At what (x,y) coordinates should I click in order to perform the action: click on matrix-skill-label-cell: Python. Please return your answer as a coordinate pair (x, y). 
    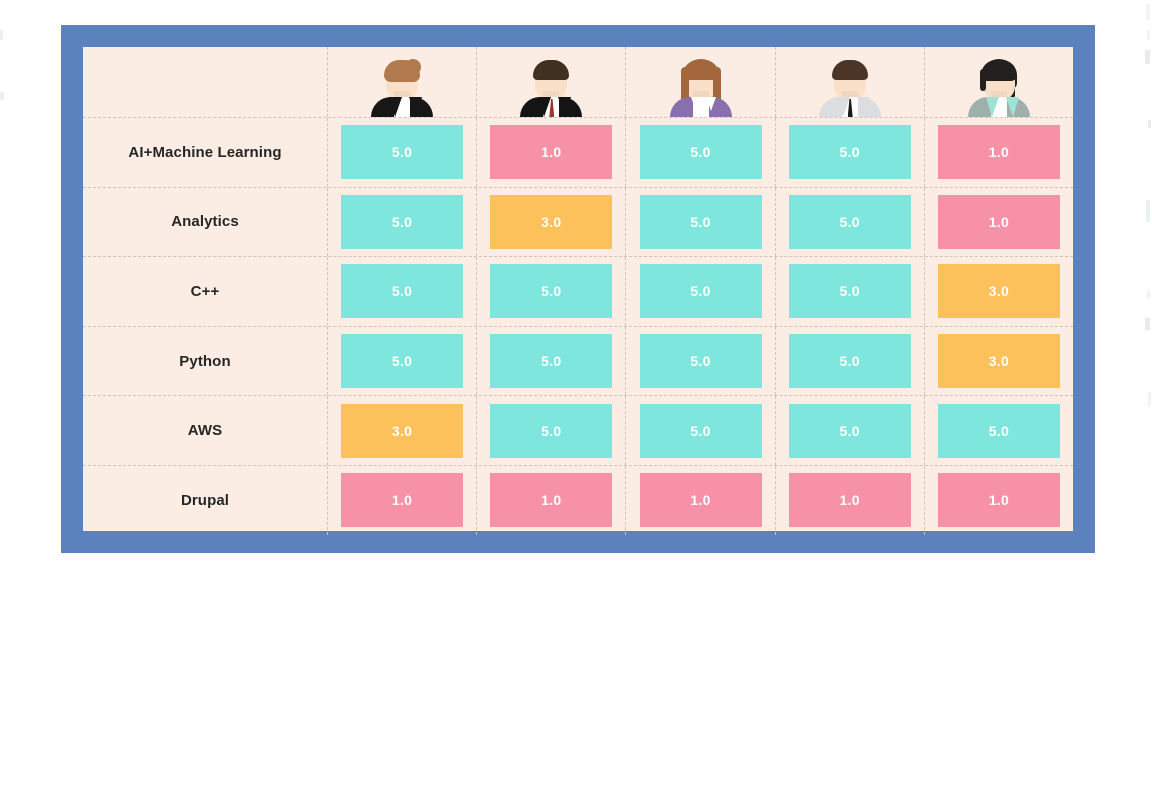
    Looking at the image, I should click on (205, 361).